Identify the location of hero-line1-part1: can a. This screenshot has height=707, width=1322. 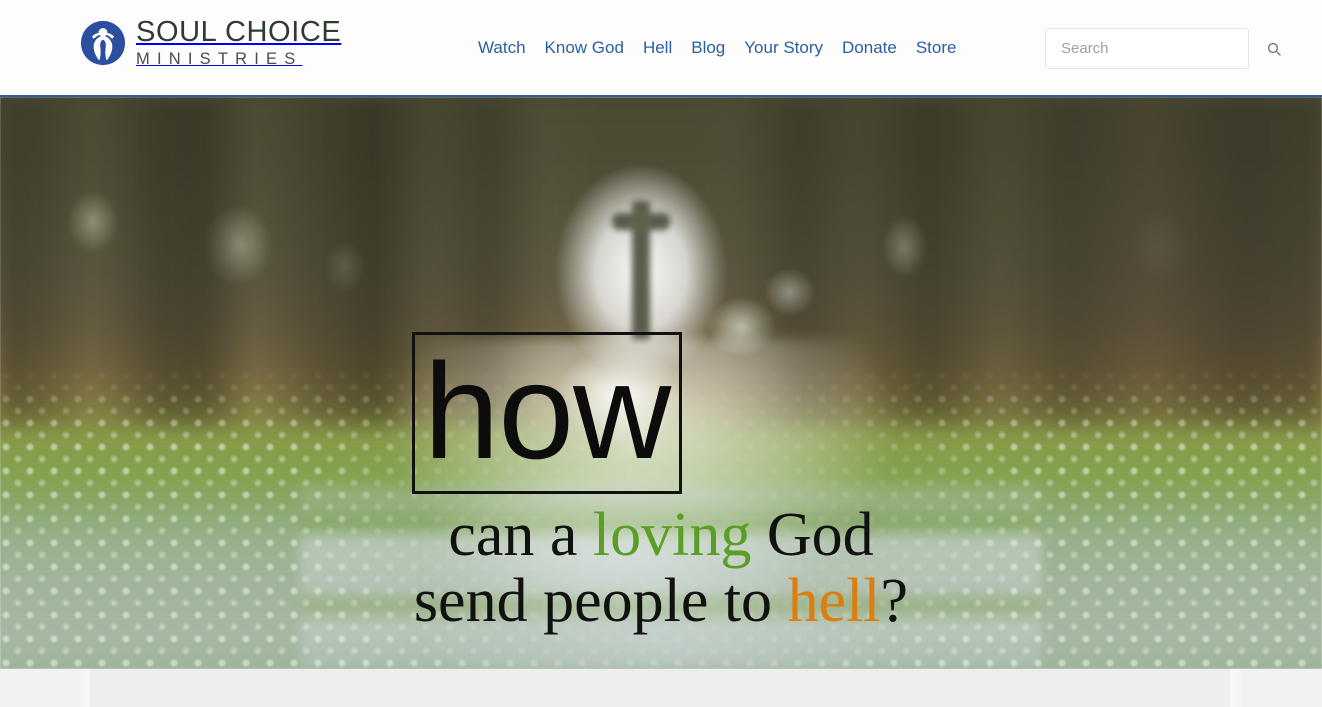
(520, 535).